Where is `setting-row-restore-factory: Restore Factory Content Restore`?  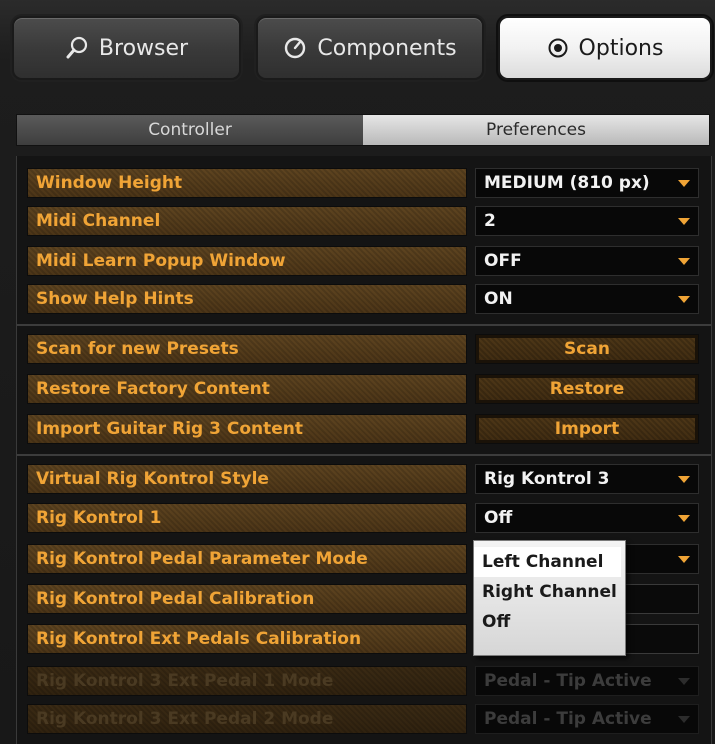
setting-row-restore-factory: Restore Factory Content Restore is located at coordinates (363, 390).